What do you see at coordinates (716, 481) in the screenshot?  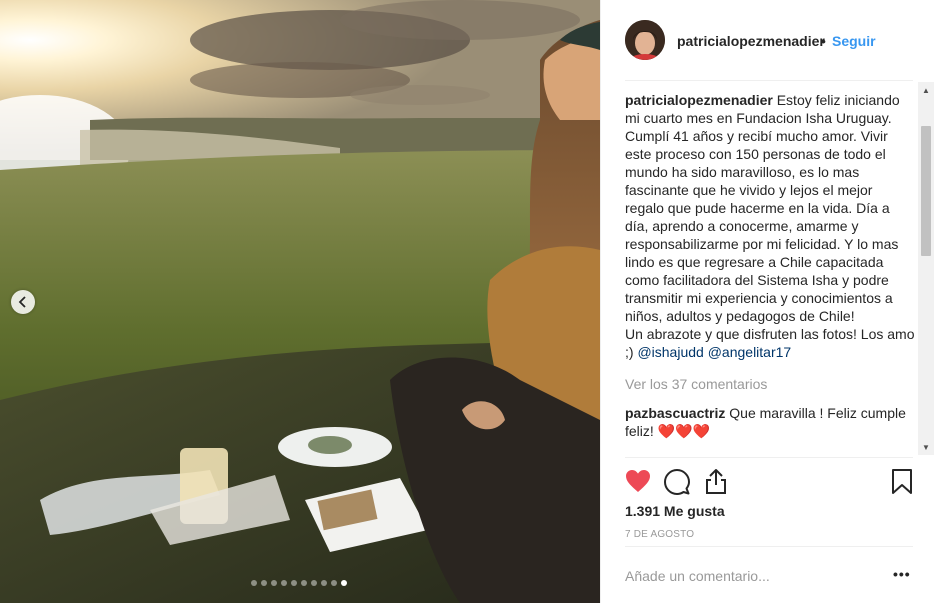 I see `share-icon` at bounding box center [716, 481].